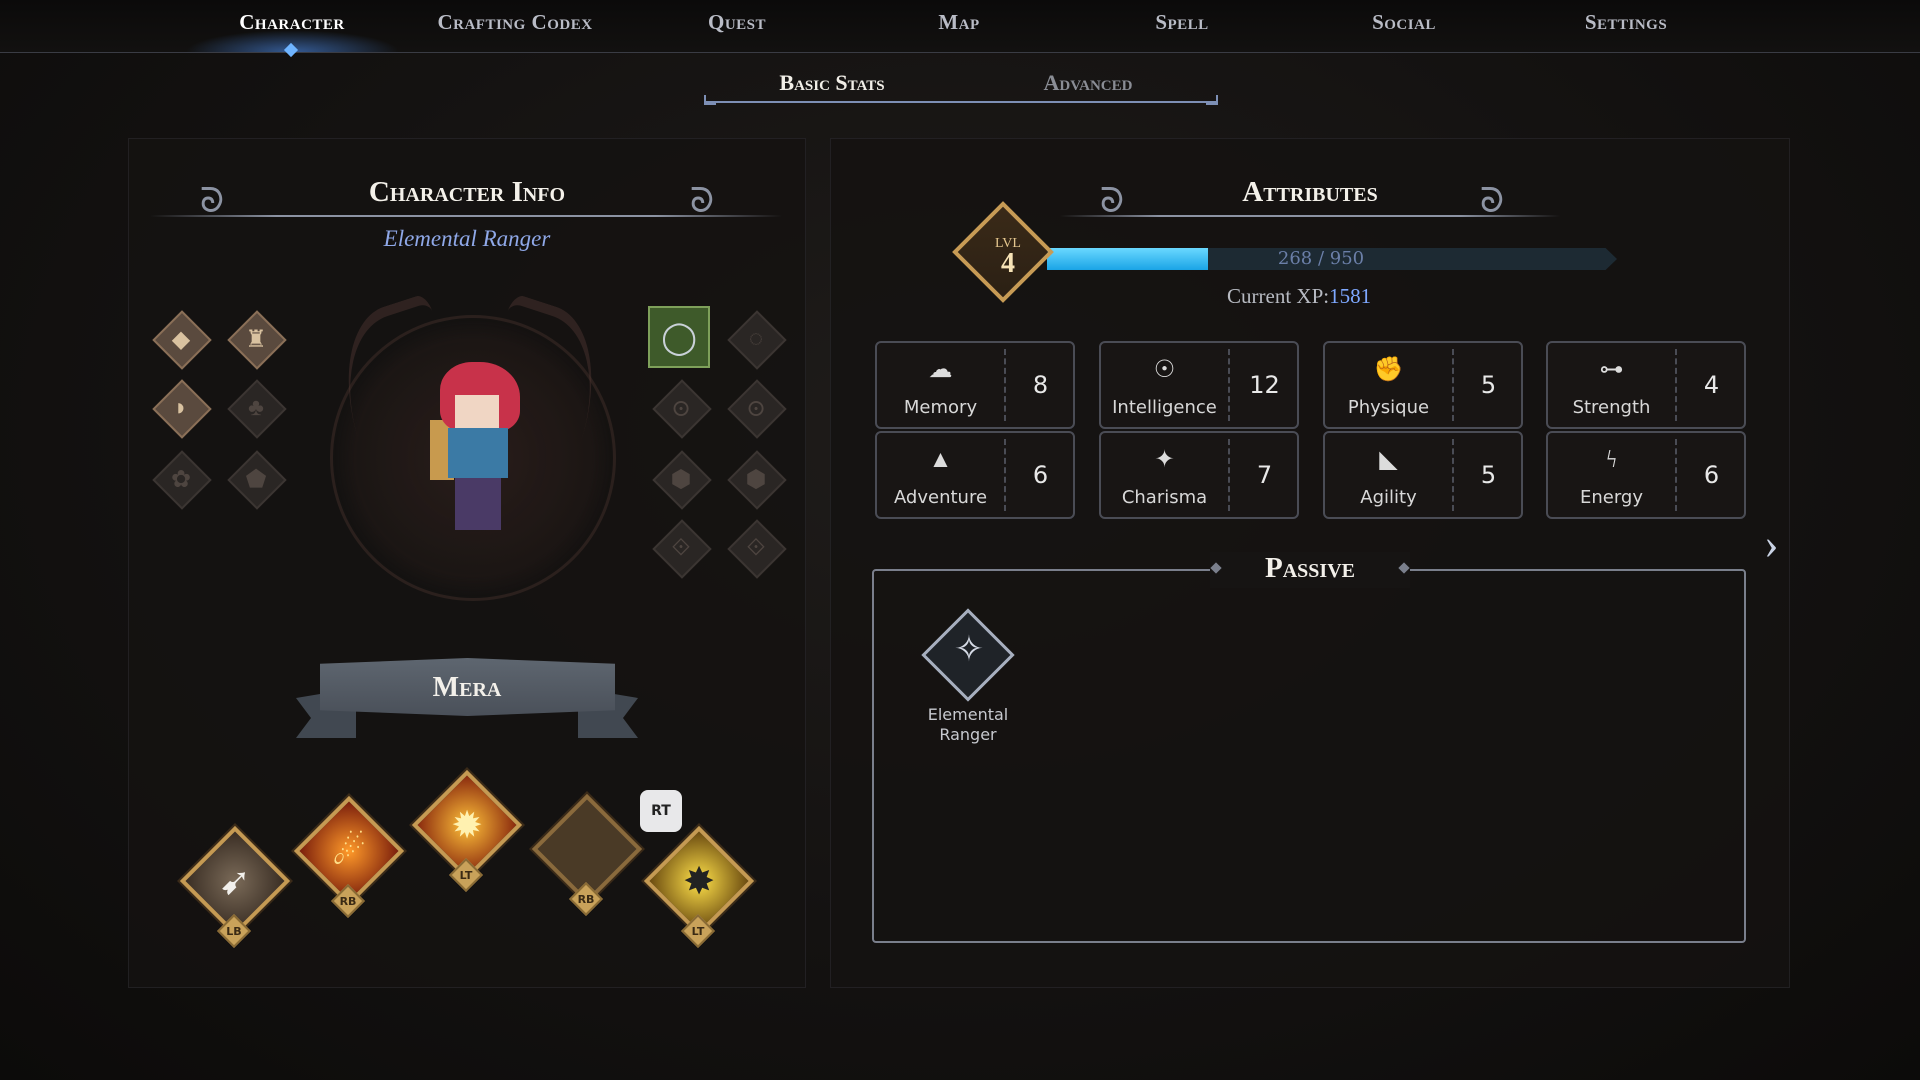  What do you see at coordinates (467, 192) in the screenshot?
I see `character-info-title: Character Info` at bounding box center [467, 192].